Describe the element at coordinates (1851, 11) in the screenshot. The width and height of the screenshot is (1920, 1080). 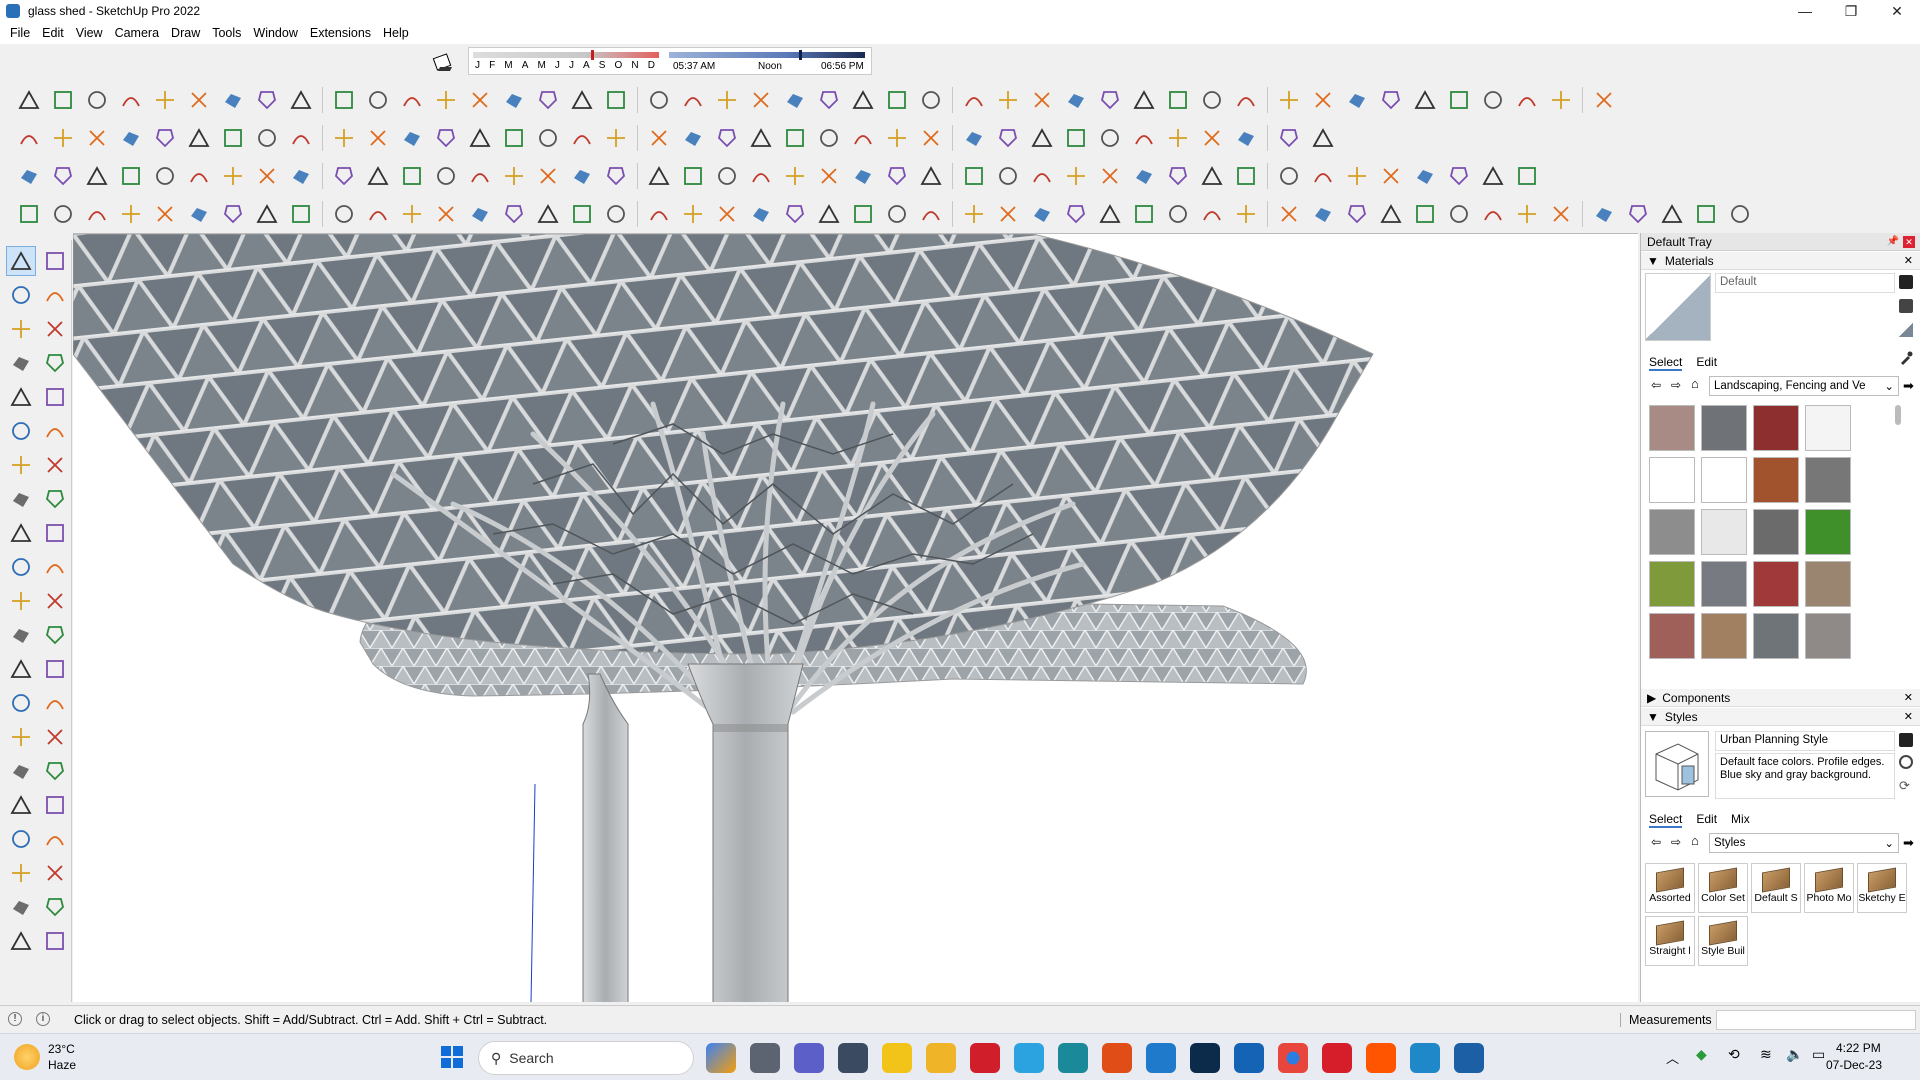
I see `maximize-button: ❐` at that location.